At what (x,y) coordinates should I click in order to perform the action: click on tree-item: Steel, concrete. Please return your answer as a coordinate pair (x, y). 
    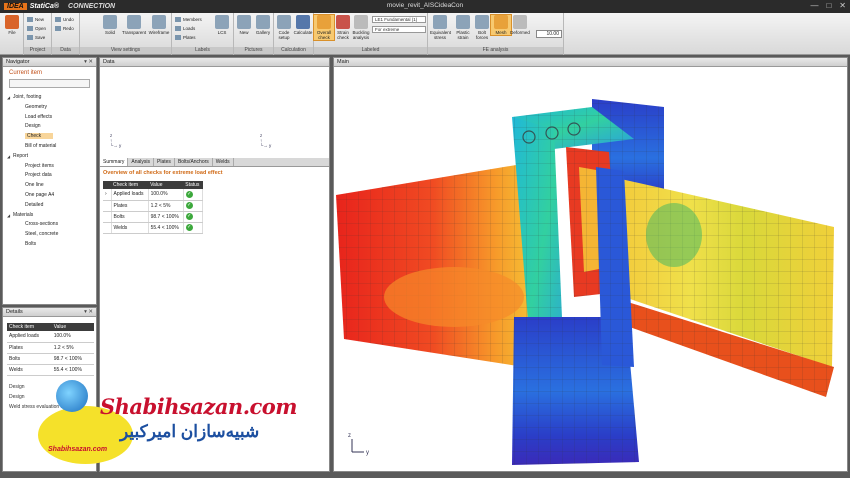
    Looking at the image, I should click on (51, 235).